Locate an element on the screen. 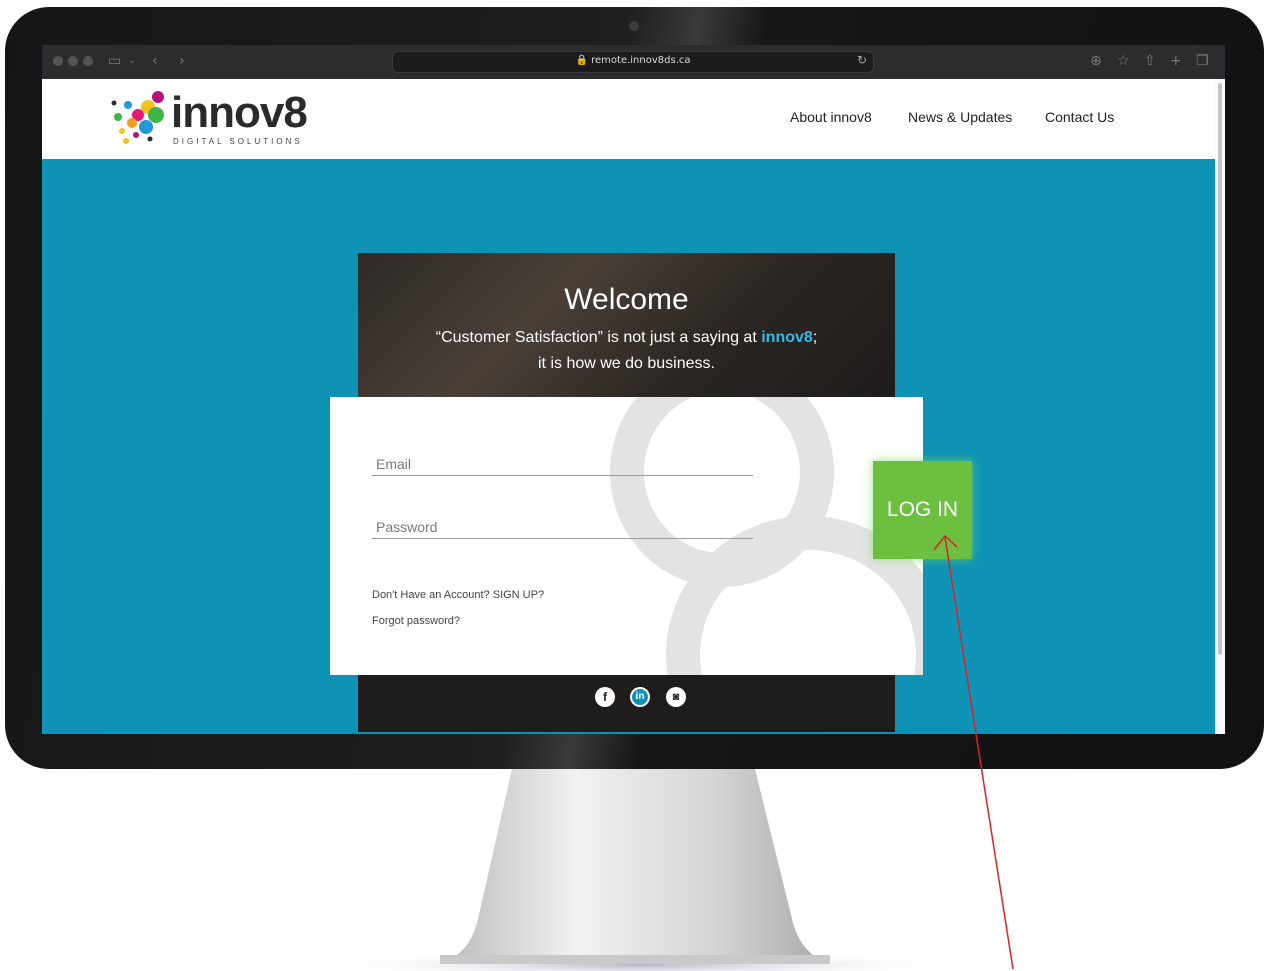 This screenshot has height=971, width=1265. back-arrow-icon: ‹ is located at coordinates (155, 61).